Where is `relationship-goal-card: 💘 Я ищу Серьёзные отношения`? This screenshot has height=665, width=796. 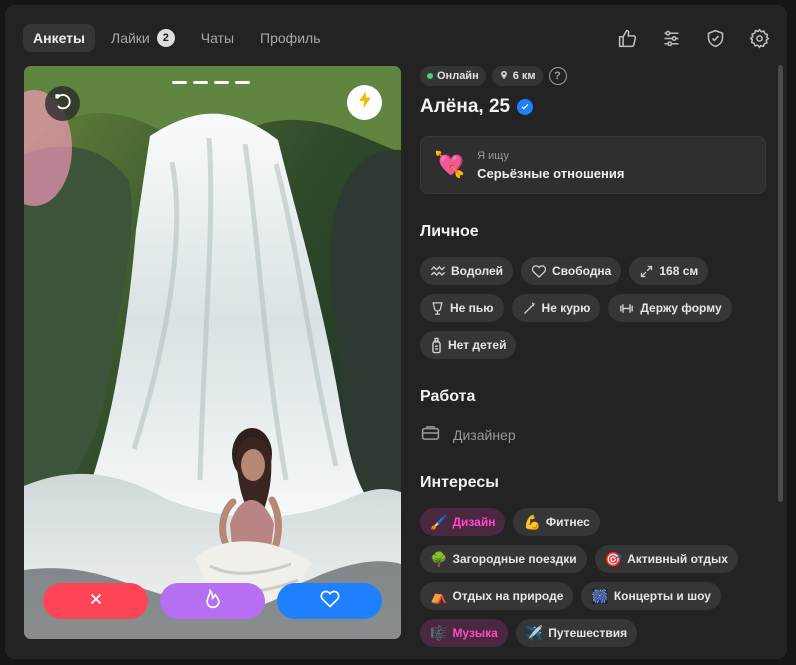 relationship-goal-card: 💘 Я ищу Серьёзные отношения is located at coordinates (593, 165).